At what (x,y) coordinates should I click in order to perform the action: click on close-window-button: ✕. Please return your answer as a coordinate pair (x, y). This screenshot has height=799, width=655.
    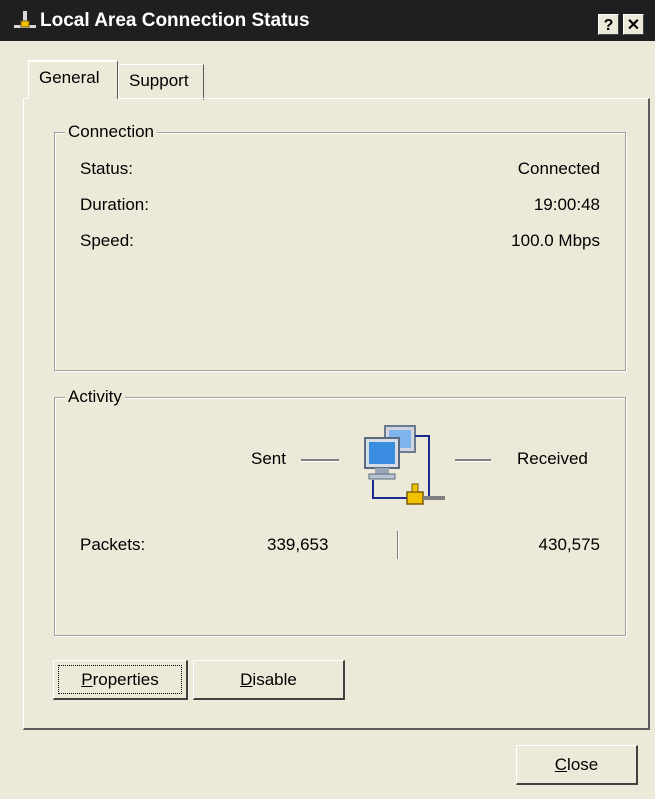
    Looking at the image, I should click on (633, 24).